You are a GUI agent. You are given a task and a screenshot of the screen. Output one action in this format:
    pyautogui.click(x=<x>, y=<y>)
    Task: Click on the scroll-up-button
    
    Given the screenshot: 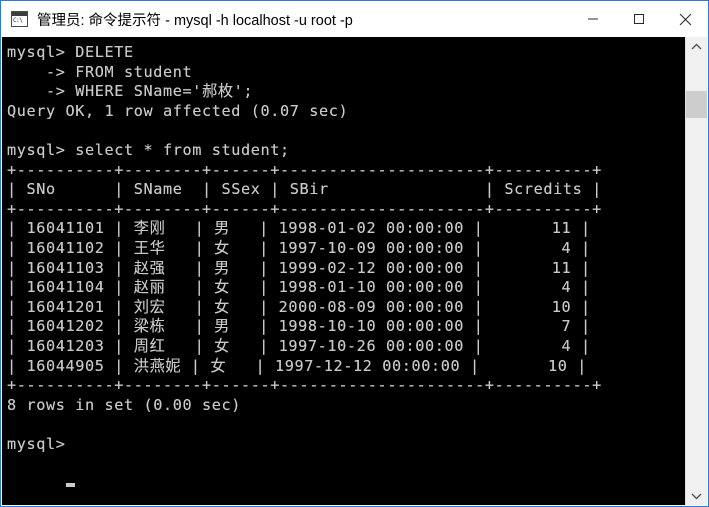 What is the action you would take?
    pyautogui.click(x=696, y=46)
    